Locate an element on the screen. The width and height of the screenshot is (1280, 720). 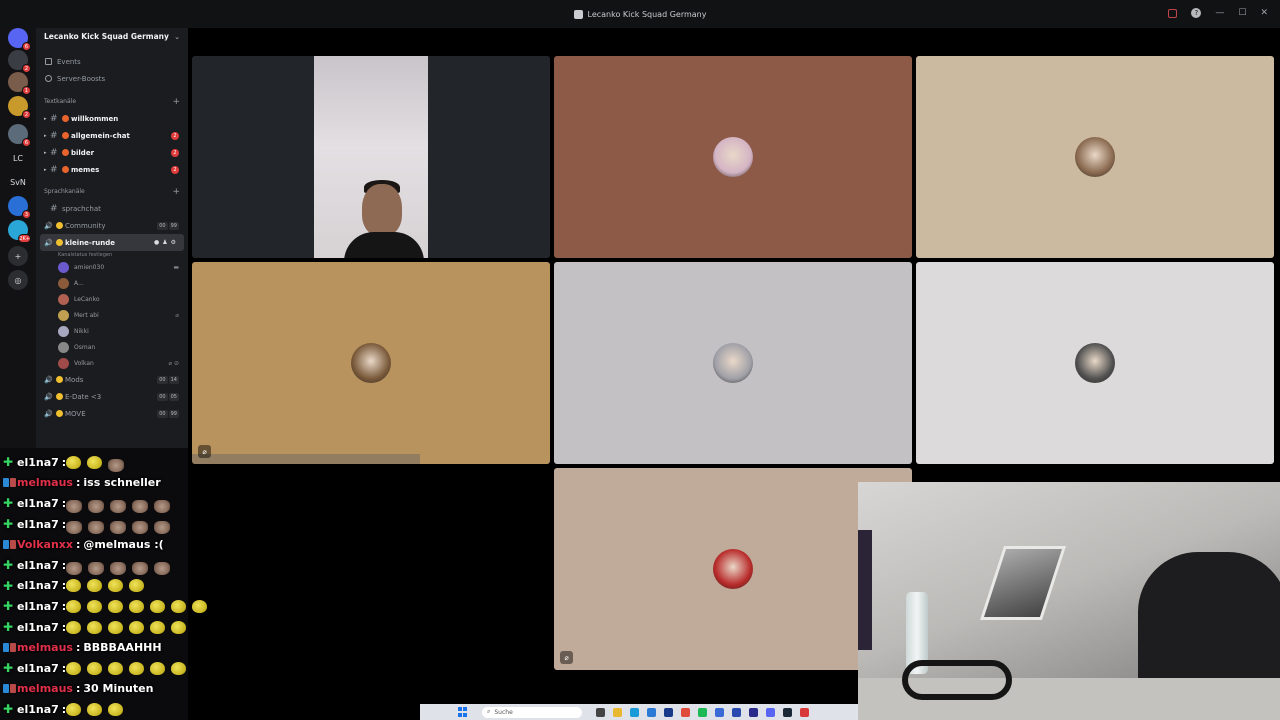
add-server-icon: + is located at coordinates (18, 256).